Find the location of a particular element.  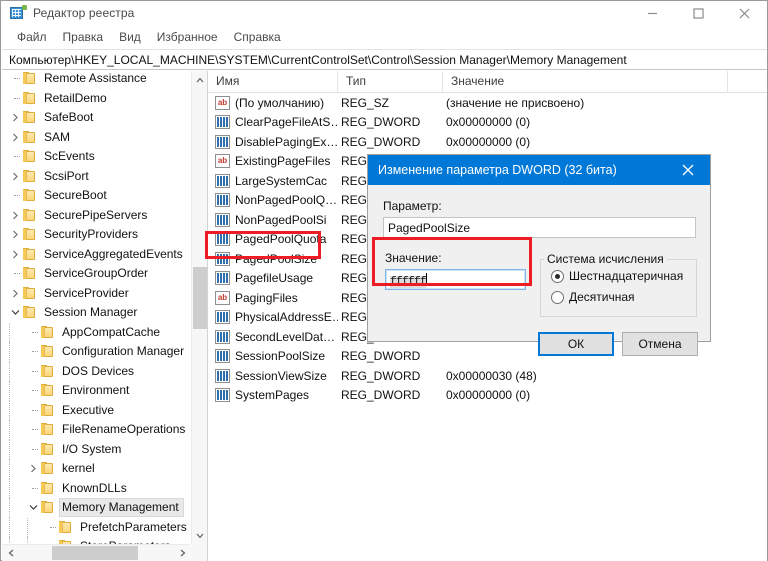

tree-item-serviceprovider: ServiceProvider is located at coordinates (96, 294).